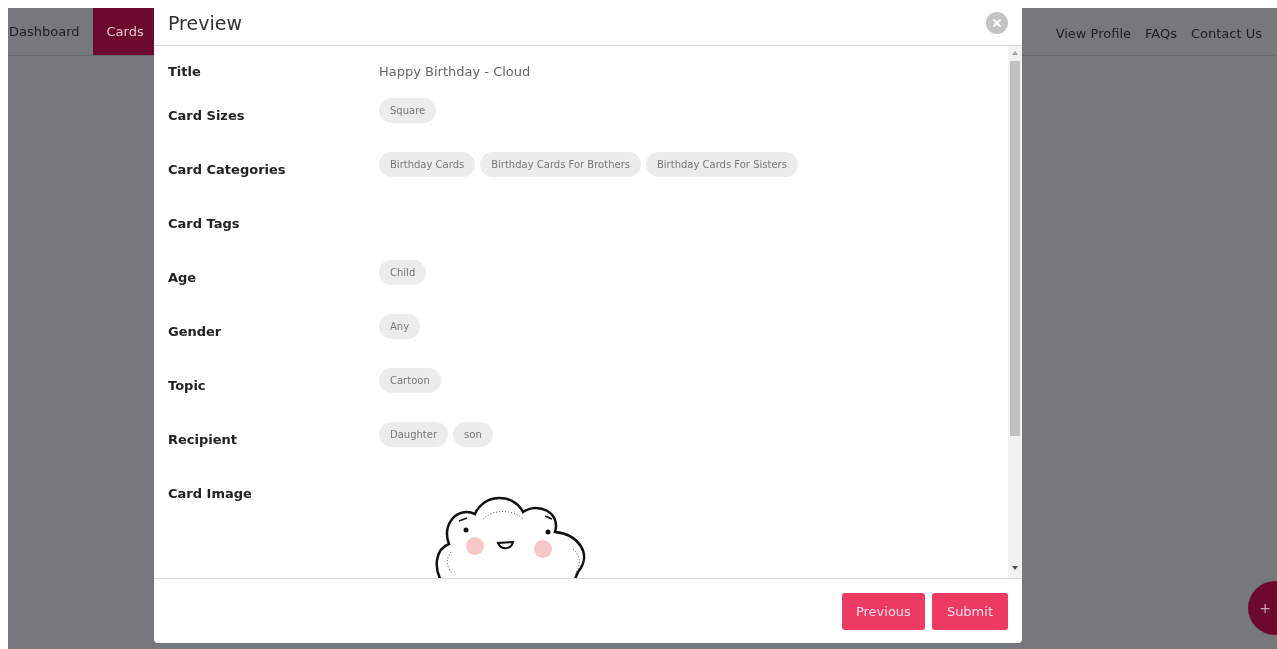 This screenshot has width=1277, height=649. I want to click on dialog-title: Preview, so click(205, 22).